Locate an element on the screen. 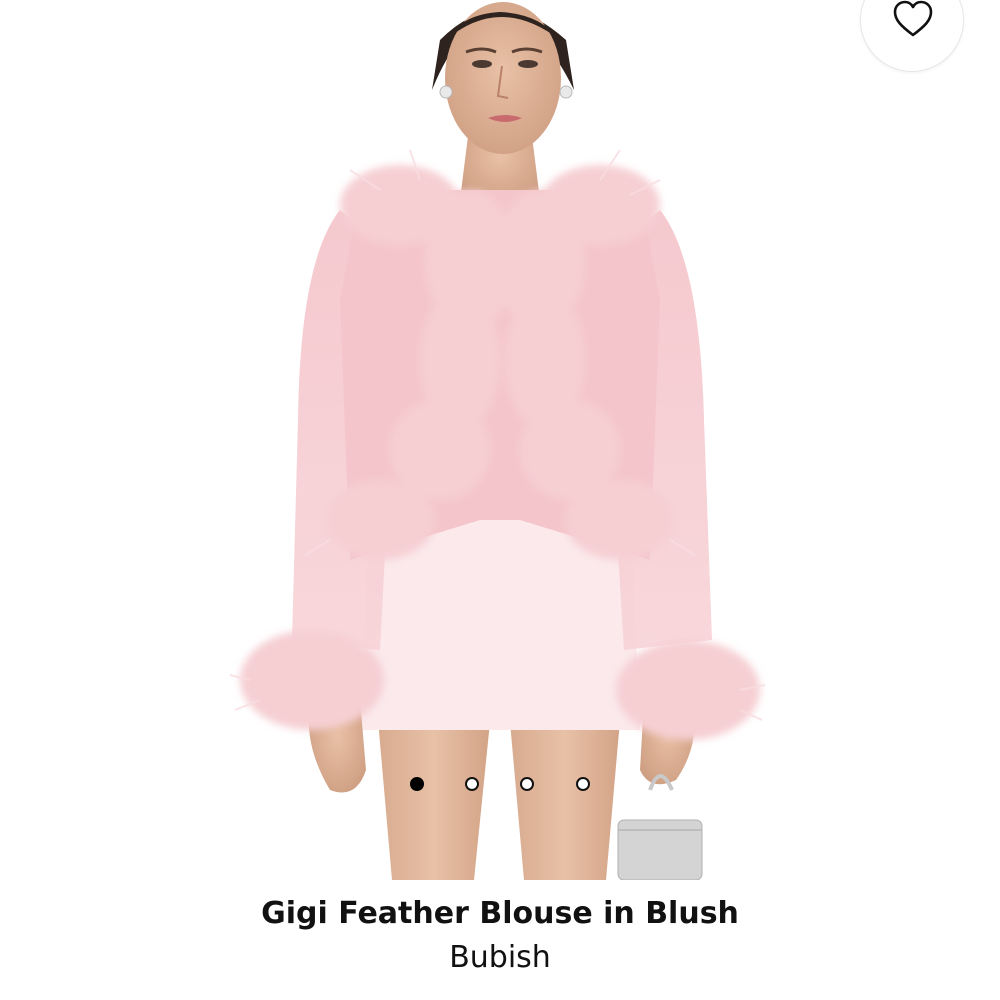 The image size is (1000, 1000). product-info: Gigi Feather Blouse in Blush Bubish is located at coordinates (500, 936).